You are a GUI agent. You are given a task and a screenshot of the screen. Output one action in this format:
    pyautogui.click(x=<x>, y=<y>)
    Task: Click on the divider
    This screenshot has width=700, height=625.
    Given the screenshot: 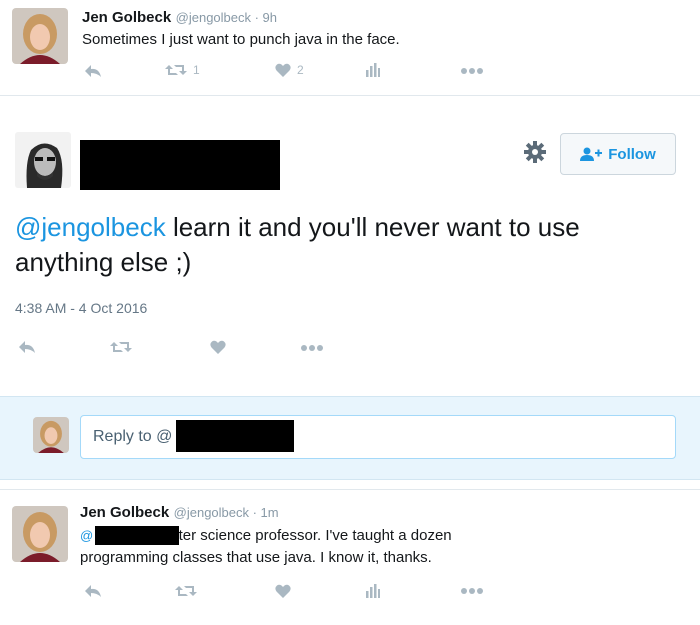 What is the action you would take?
    pyautogui.click(x=350, y=485)
    